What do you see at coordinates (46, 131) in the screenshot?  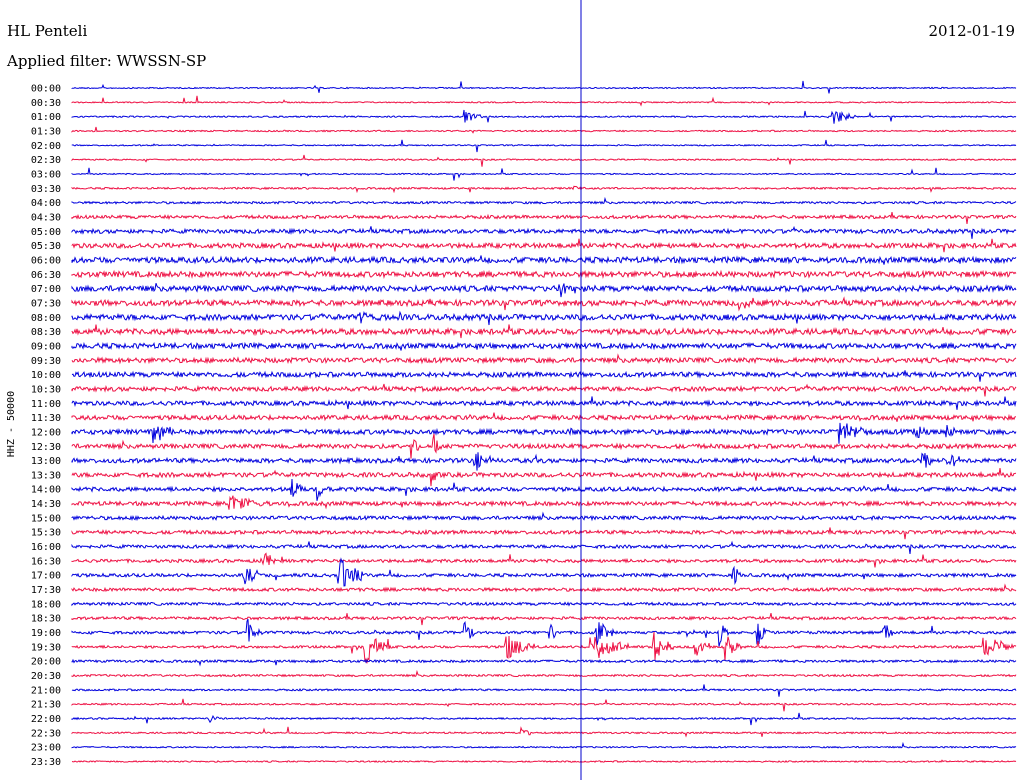 I see `row-label: 01:30` at bounding box center [46, 131].